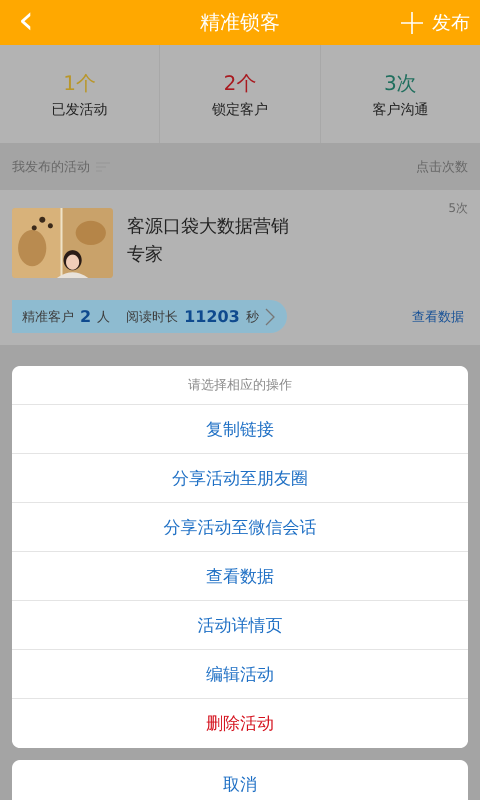 The width and height of the screenshot is (480, 800). What do you see at coordinates (79, 83) in the screenshot?
I see `stat-value: 1个` at bounding box center [79, 83].